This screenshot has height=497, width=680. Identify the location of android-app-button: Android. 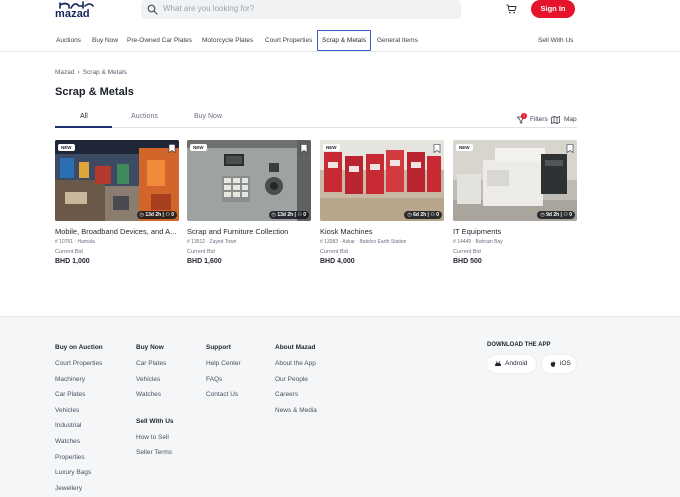
(511, 364).